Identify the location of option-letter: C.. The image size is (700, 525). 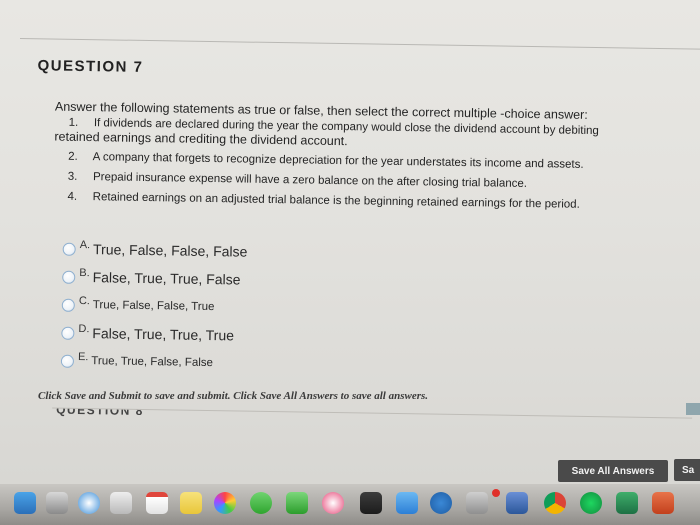
(84, 301).